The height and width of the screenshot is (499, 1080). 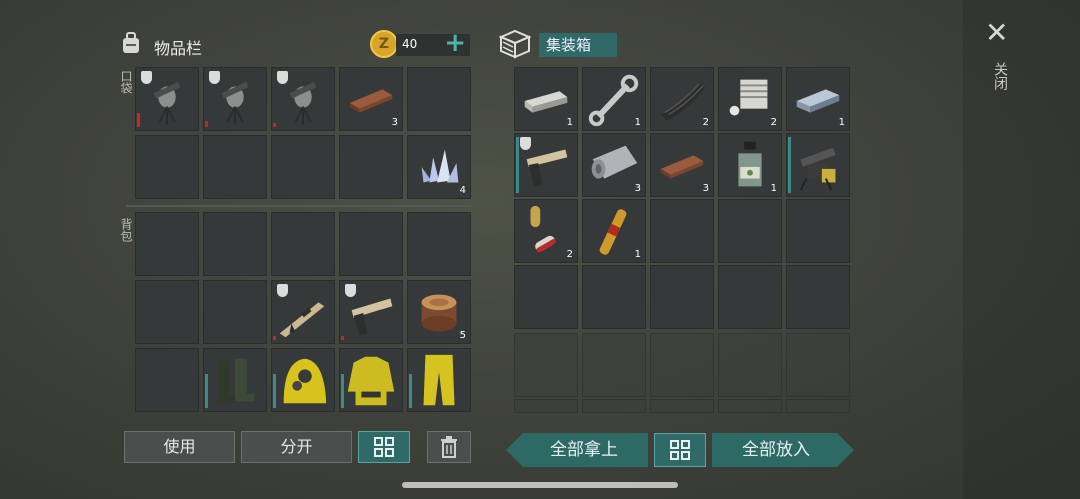 I want to click on pocket-label: 口袋, so click(x=126, y=82).